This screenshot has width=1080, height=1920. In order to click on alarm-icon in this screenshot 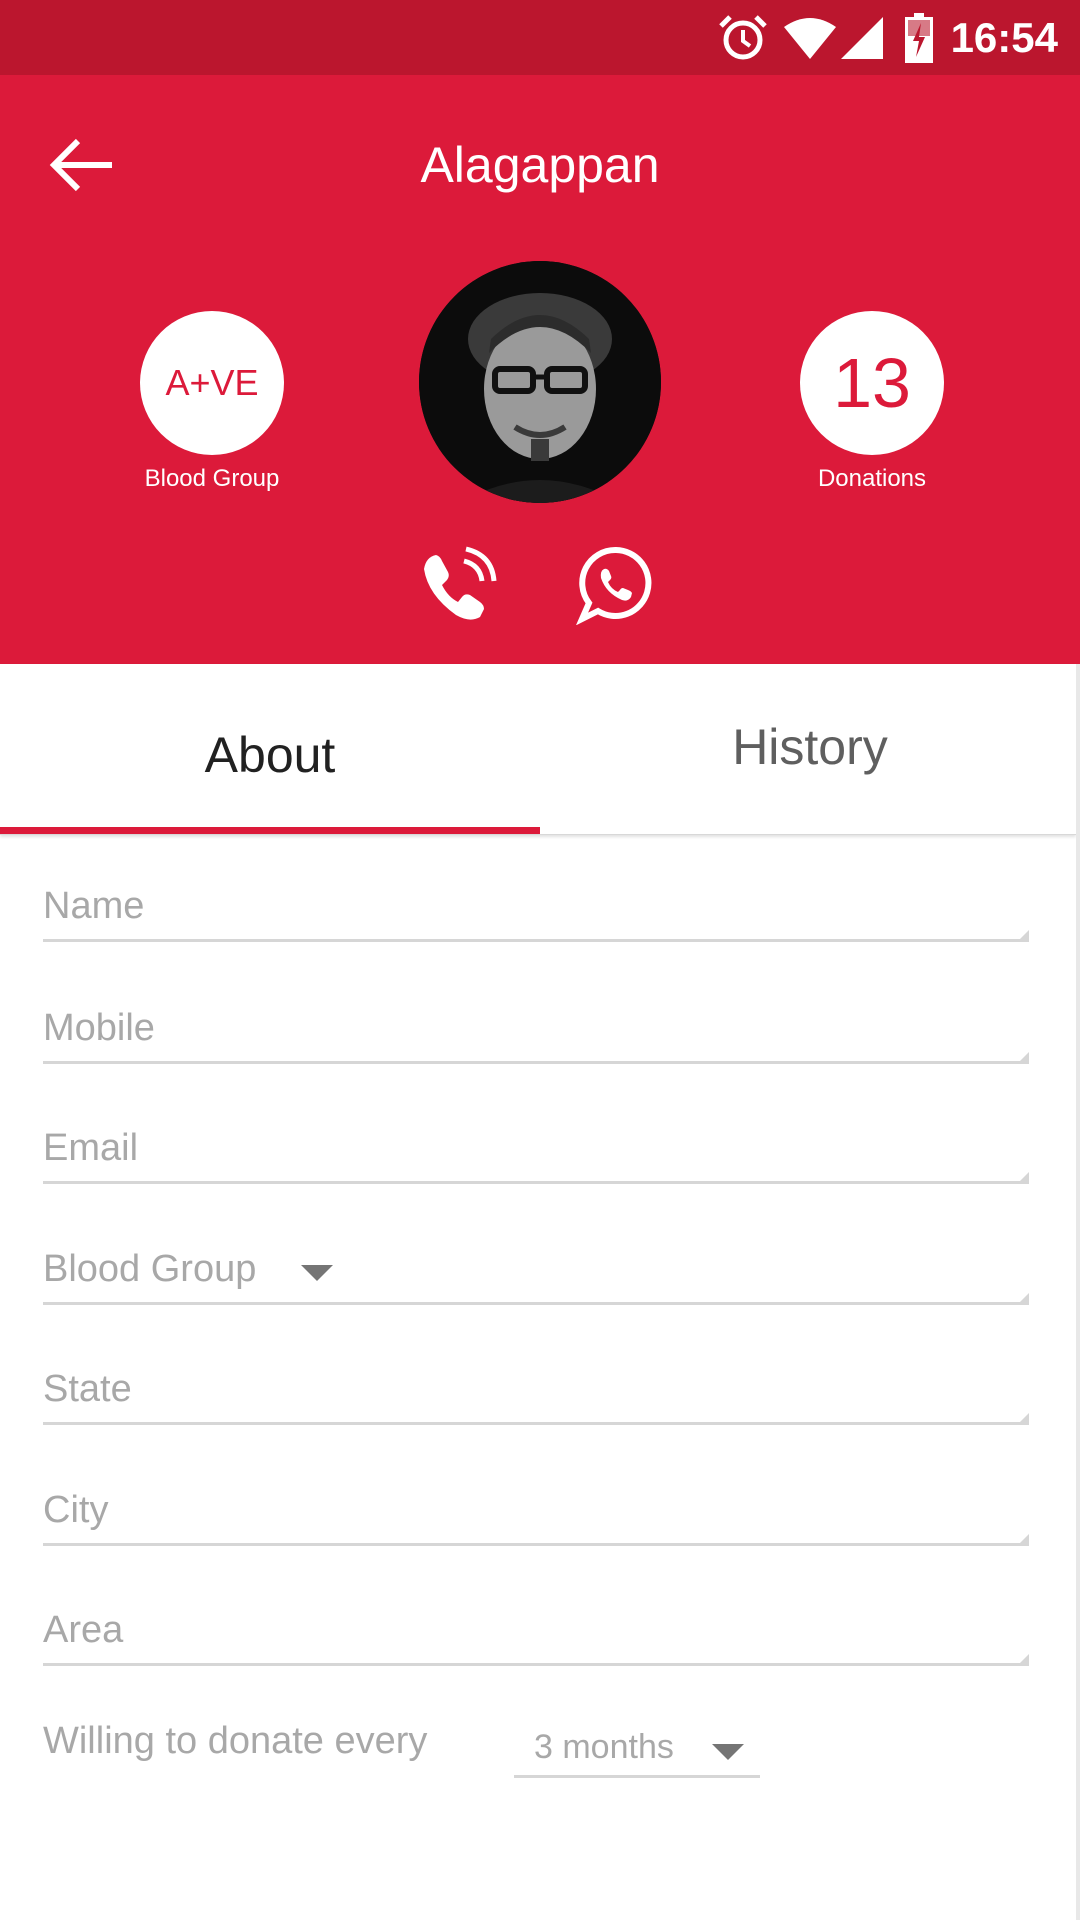, I will do `click(743, 38)`.